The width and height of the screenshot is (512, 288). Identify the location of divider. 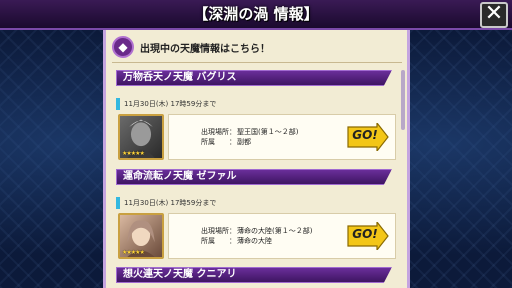
(257, 62).